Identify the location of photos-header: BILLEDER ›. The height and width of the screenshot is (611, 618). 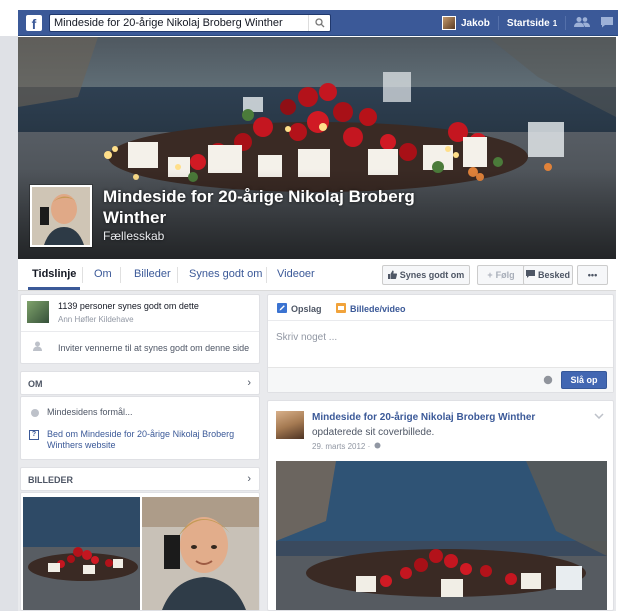
(140, 479).